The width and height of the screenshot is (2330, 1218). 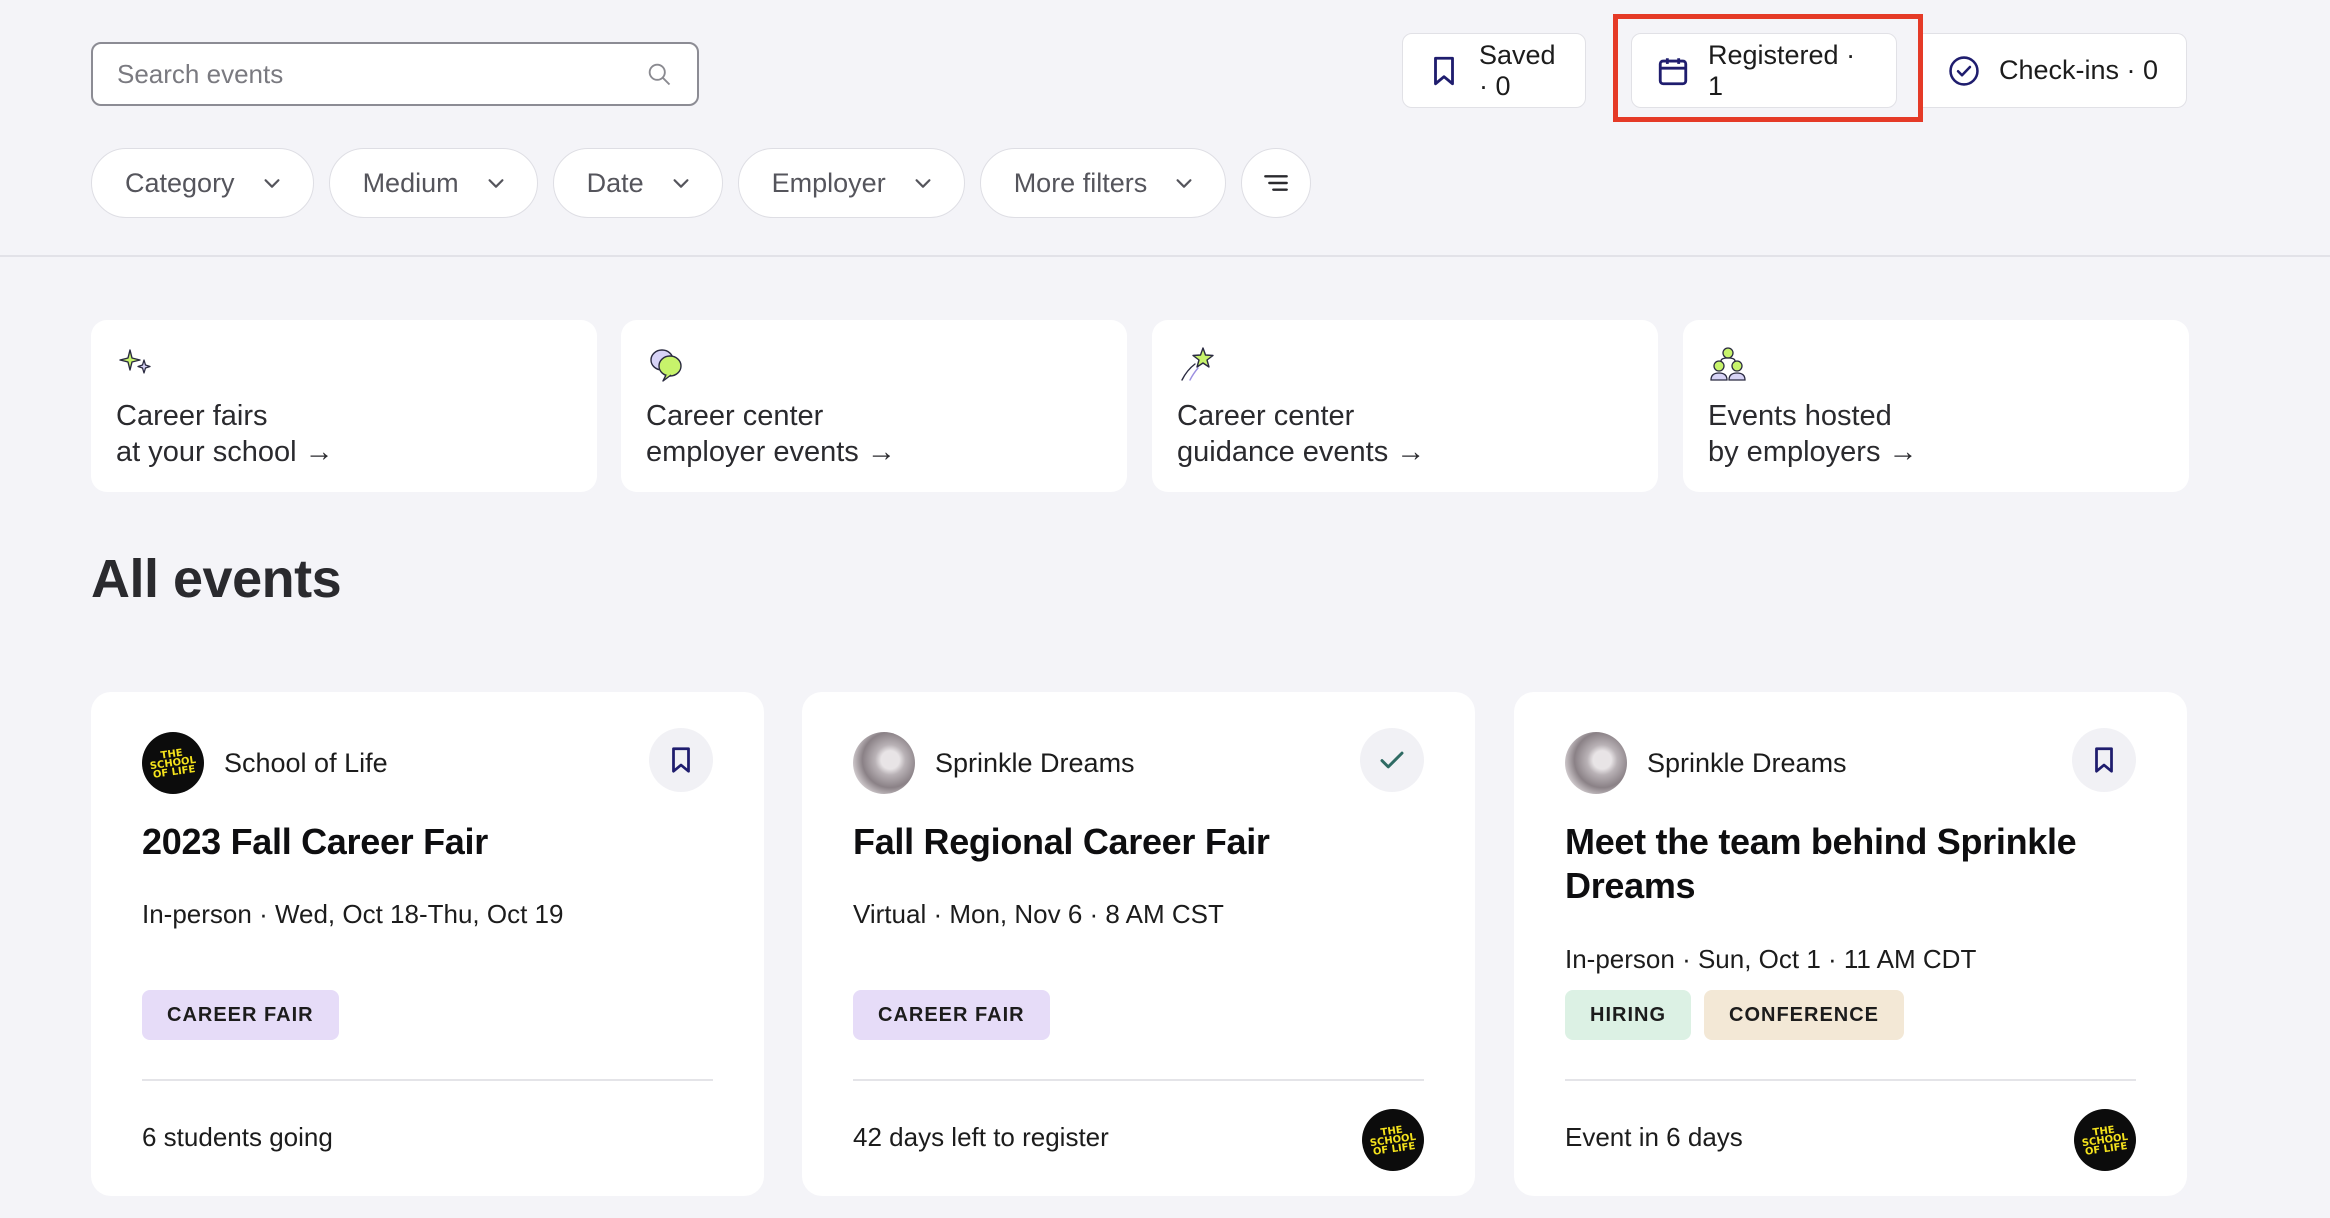 What do you see at coordinates (874, 406) in the screenshot?
I see `quick-link-employer-events: Career center employer events →` at bounding box center [874, 406].